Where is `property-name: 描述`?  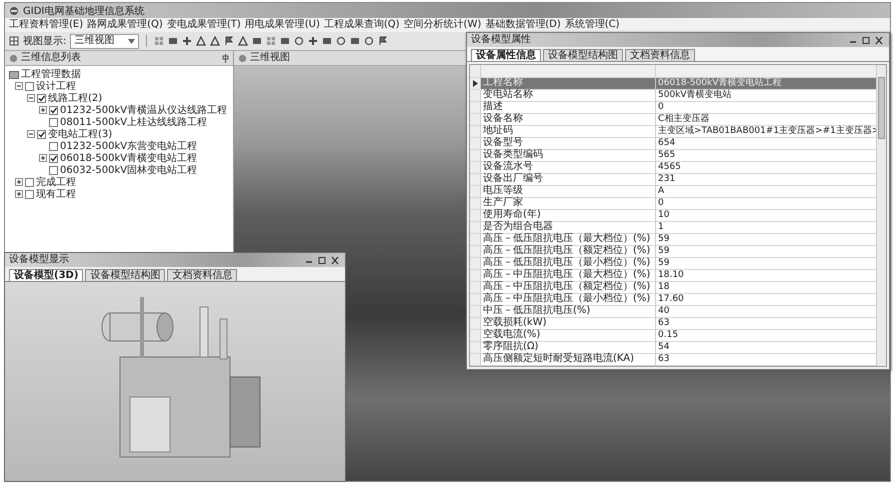 property-name: 描述 is located at coordinates (568, 107).